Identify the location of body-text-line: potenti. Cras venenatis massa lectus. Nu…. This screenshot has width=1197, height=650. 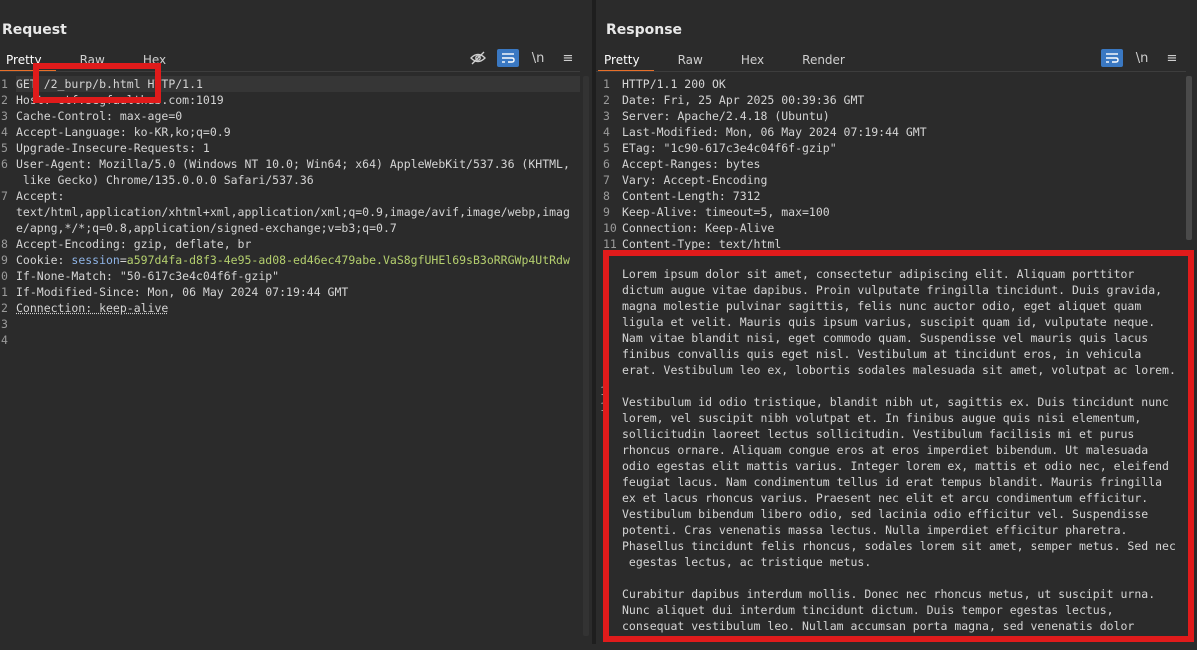
(875, 530).